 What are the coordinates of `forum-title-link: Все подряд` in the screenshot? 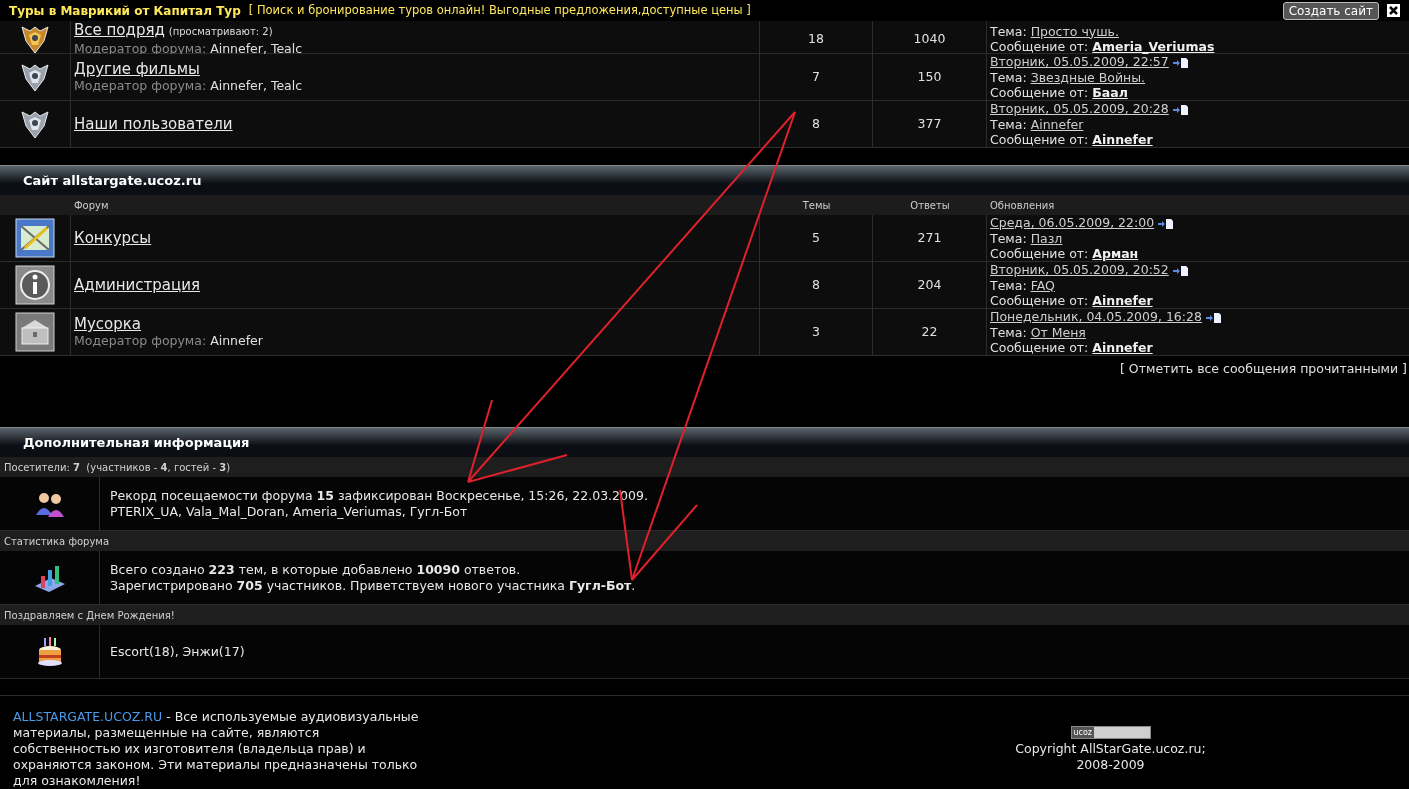 It's located at (119, 30).